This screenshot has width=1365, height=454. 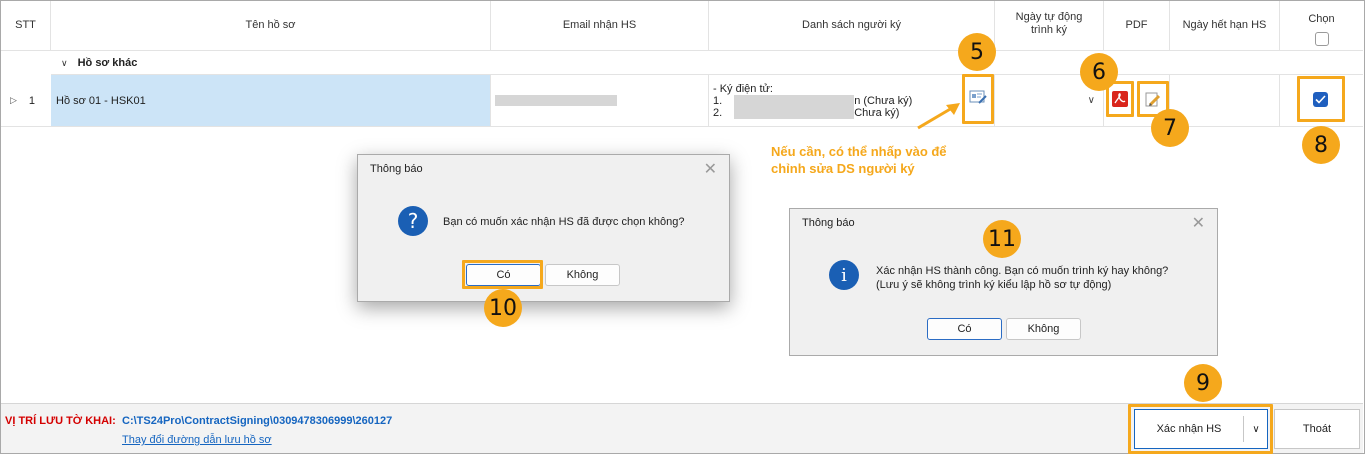 I want to click on signer-1-index: 1., so click(x=718, y=100).